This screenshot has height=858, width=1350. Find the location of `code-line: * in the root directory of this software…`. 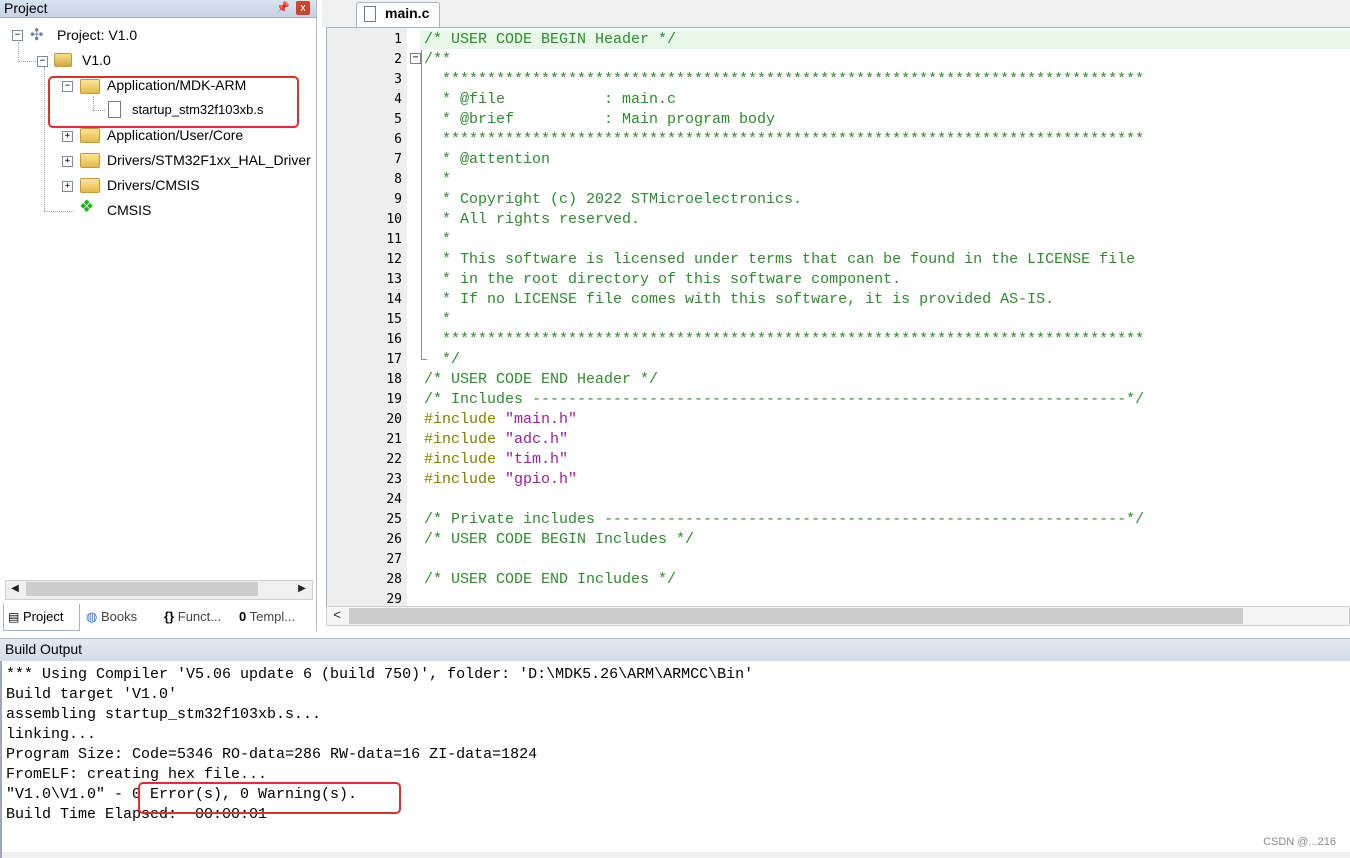

code-line: * in the root directory of this software… is located at coordinates (663, 279).